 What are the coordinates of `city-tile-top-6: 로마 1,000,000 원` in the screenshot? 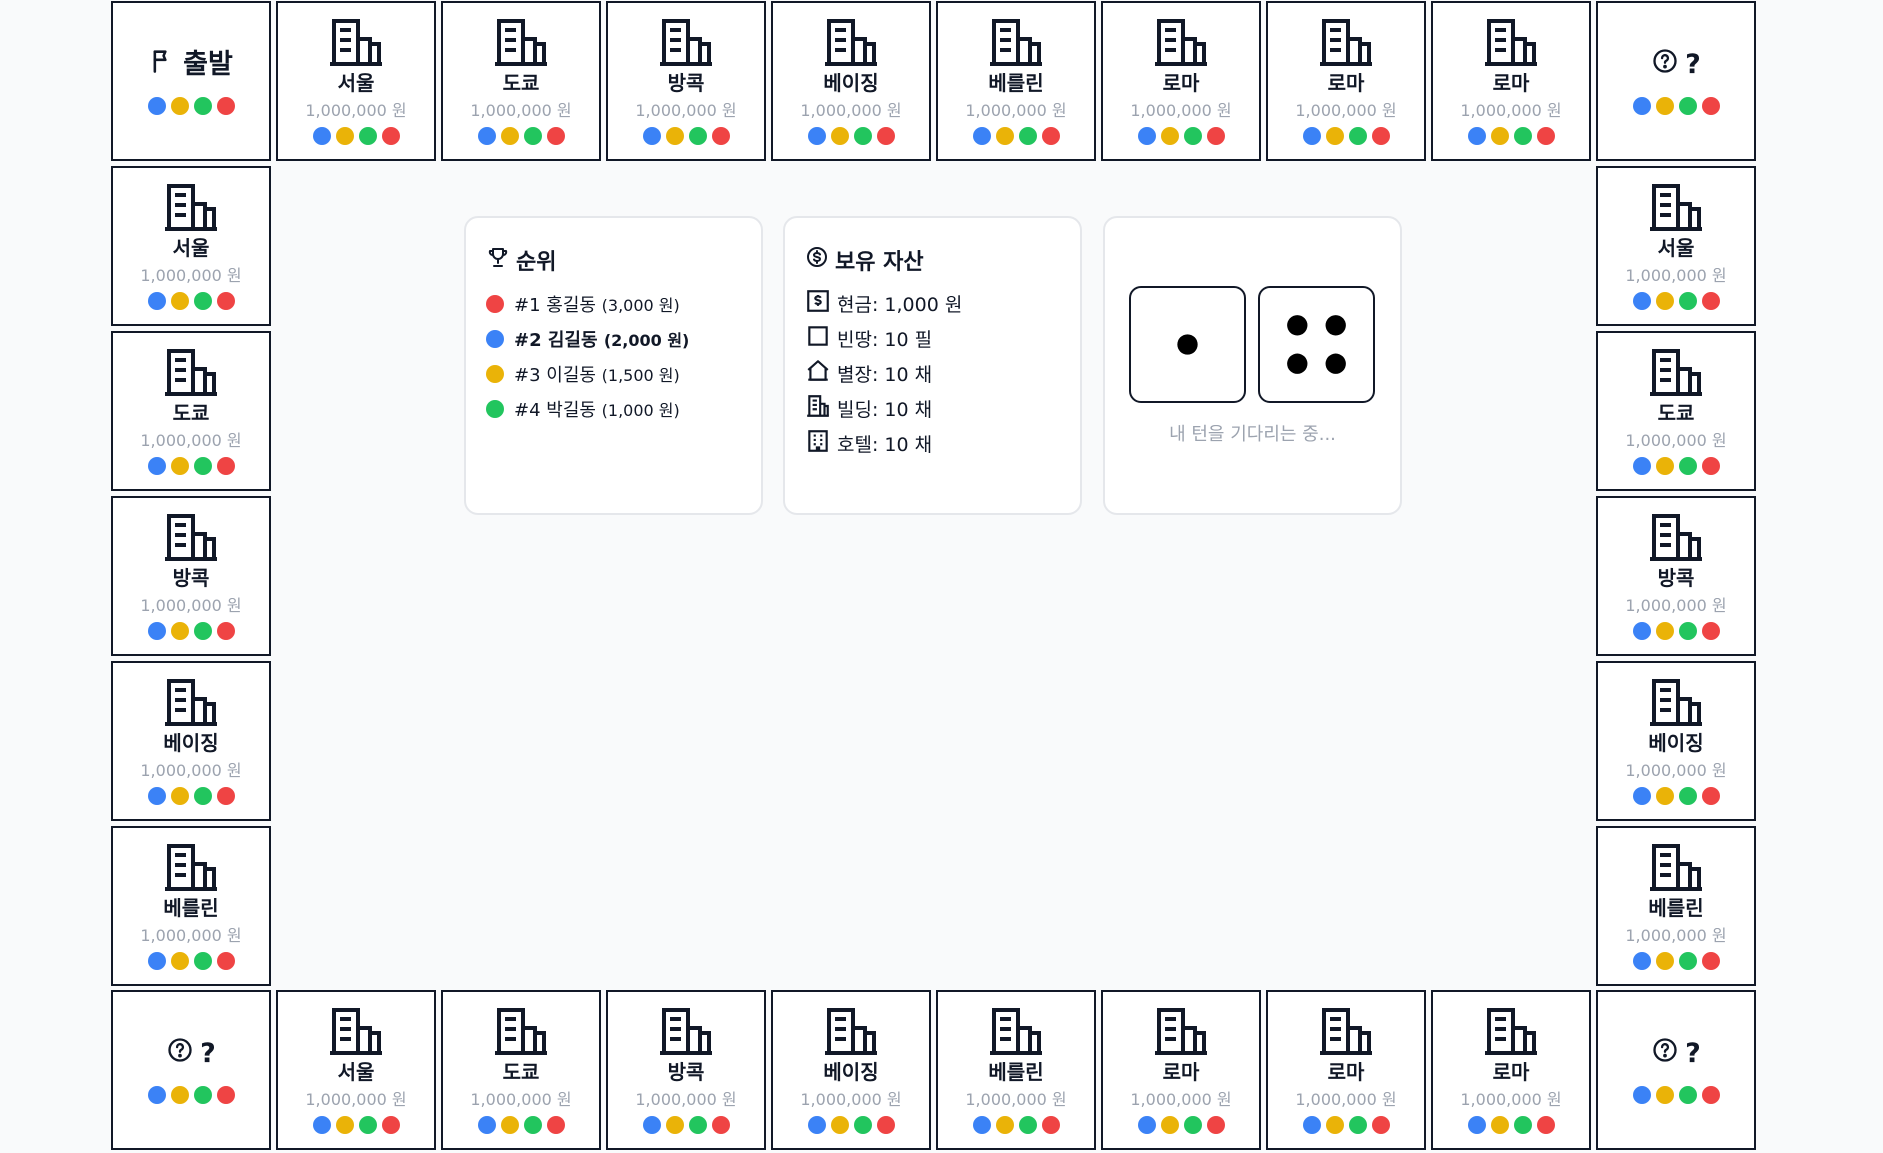 It's located at (1181, 81).